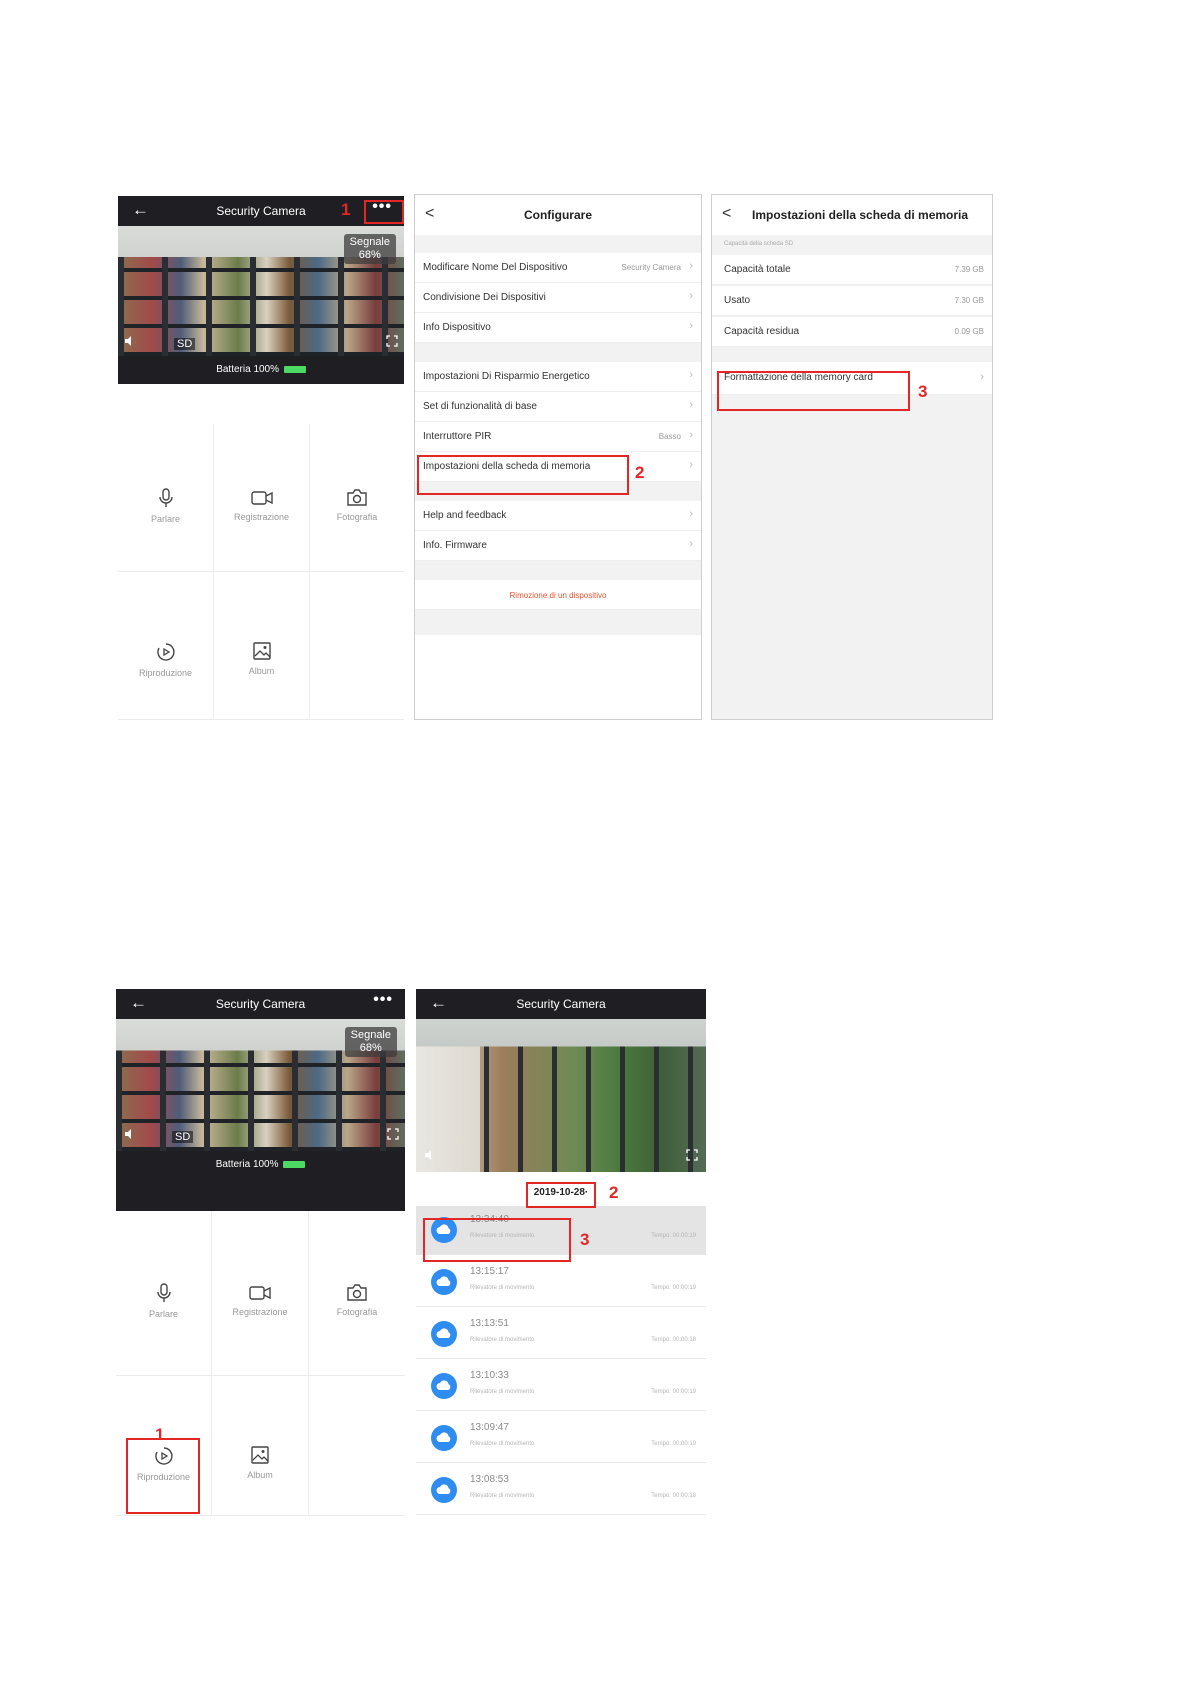  Describe the element at coordinates (558, 377) in the screenshot. I see `setting-power-saving: Impostazioni Di Risparmio Energetico ›` at that location.